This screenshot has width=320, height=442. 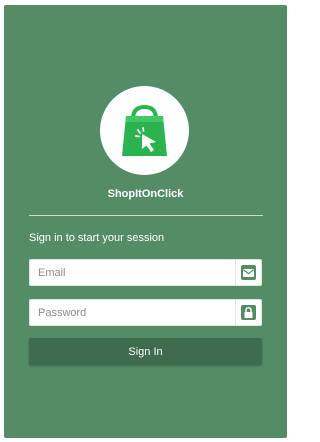 What do you see at coordinates (145, 351) in the screenshot?
I see `sign-in-button: Sign In` at bounding box center [145, 351].